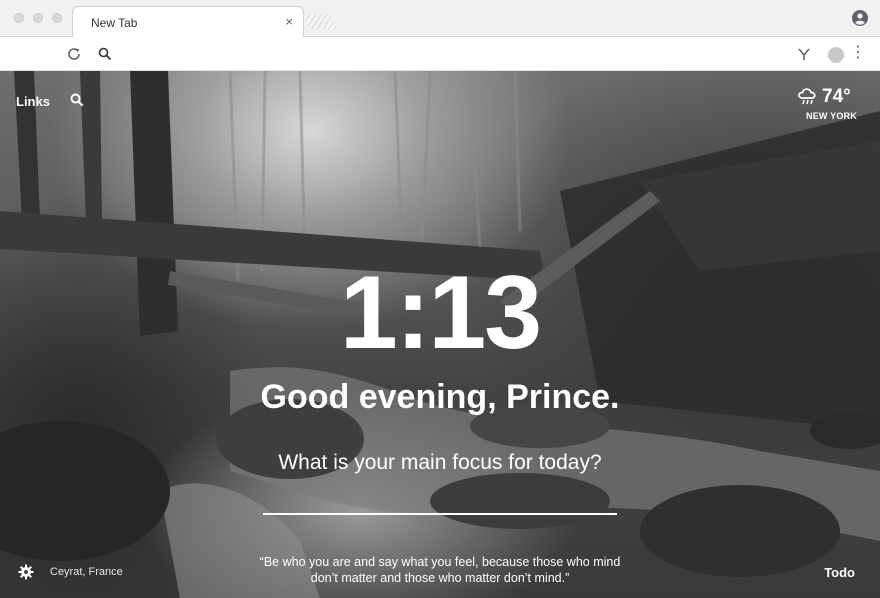 The width and height of the screenshot is (880, 598). What do you see at coordinates (86, 572) in the screenshot?
I see `photo-location: Ceyrat, France` at bounding box center [86, 572].